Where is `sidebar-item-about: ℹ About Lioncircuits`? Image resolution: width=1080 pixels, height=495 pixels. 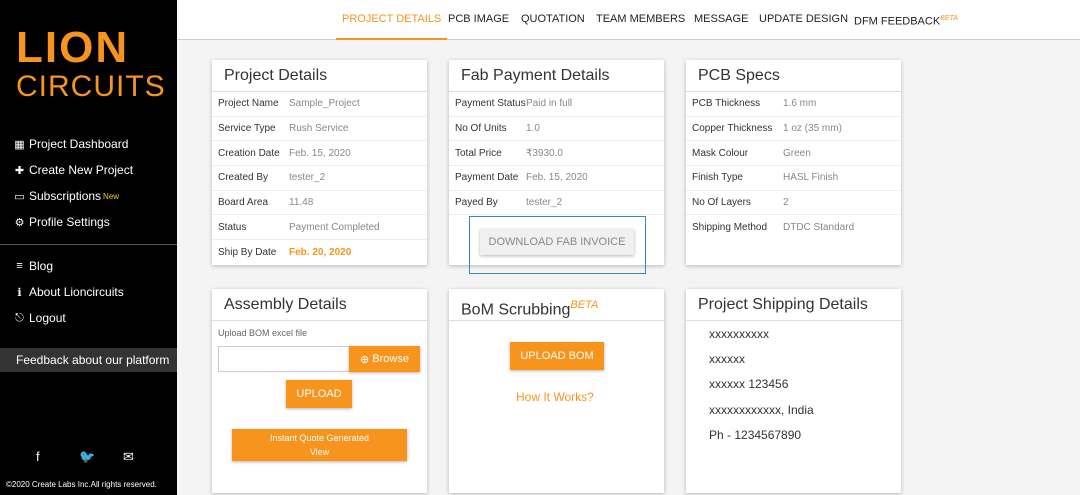
sidebar-item-about: ℹ About Lioncircuits is located at coordinates (88, 292).